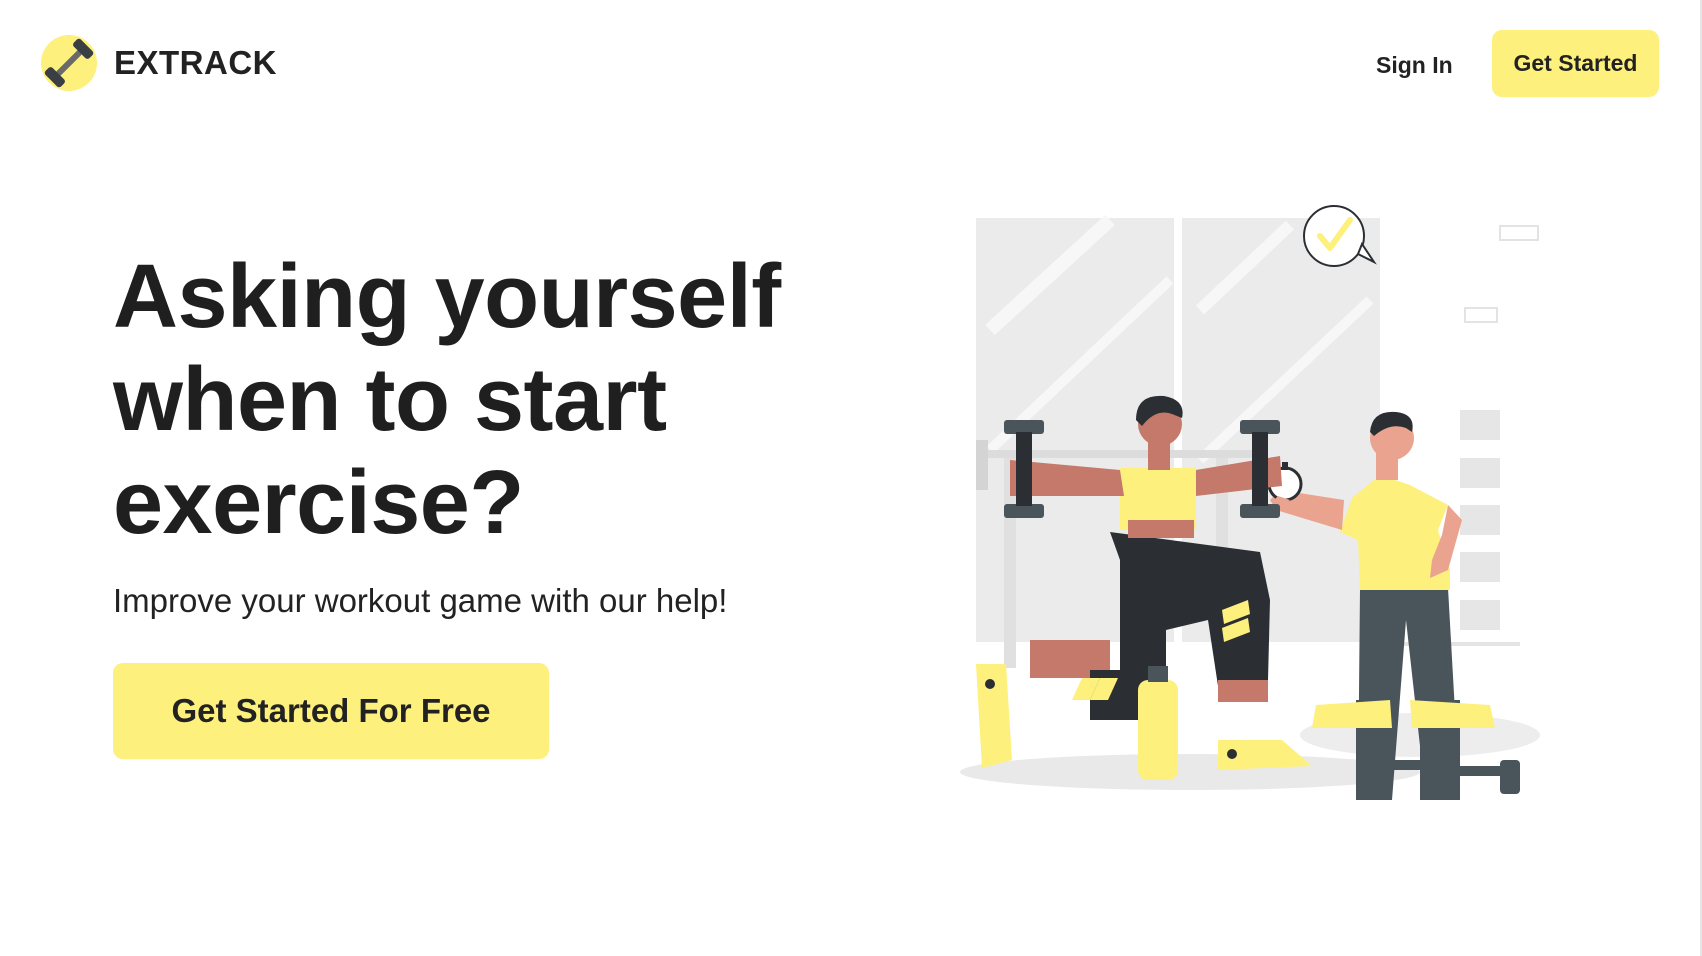  What do you see at coordinates (447, 297) in the screenshot?
I see `hero-title-line-1: Asking yourself` at bounding box center [447, 297].